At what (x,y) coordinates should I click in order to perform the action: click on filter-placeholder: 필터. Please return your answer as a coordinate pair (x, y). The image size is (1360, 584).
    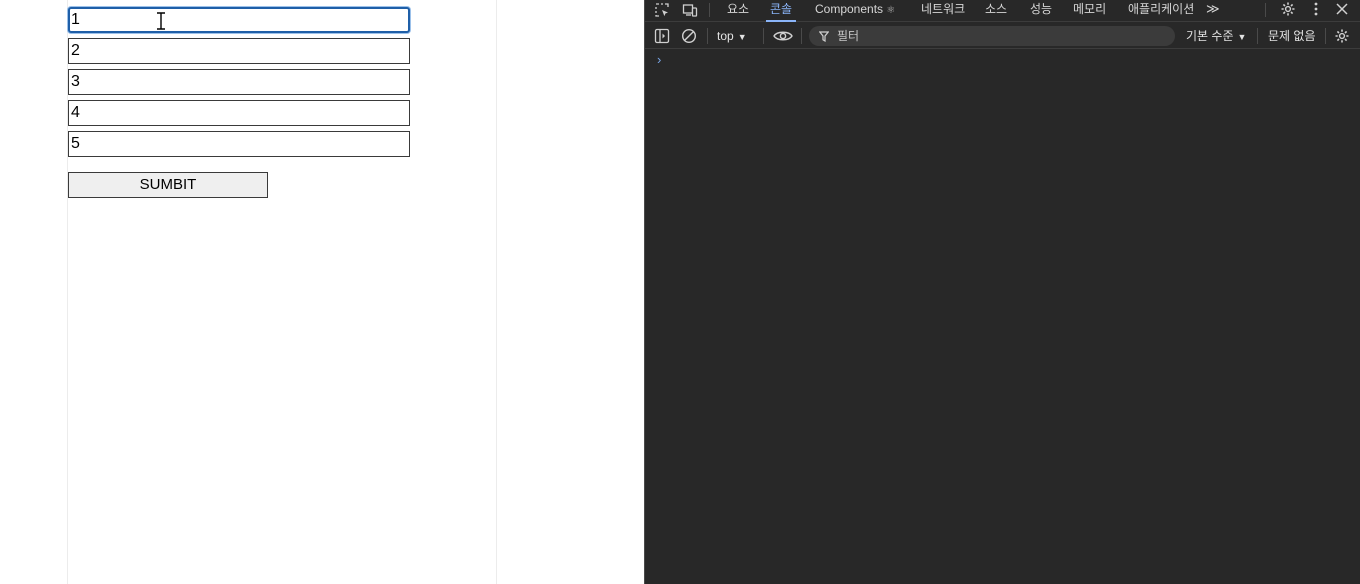
    Looking at the image, I should click on (848, 36).